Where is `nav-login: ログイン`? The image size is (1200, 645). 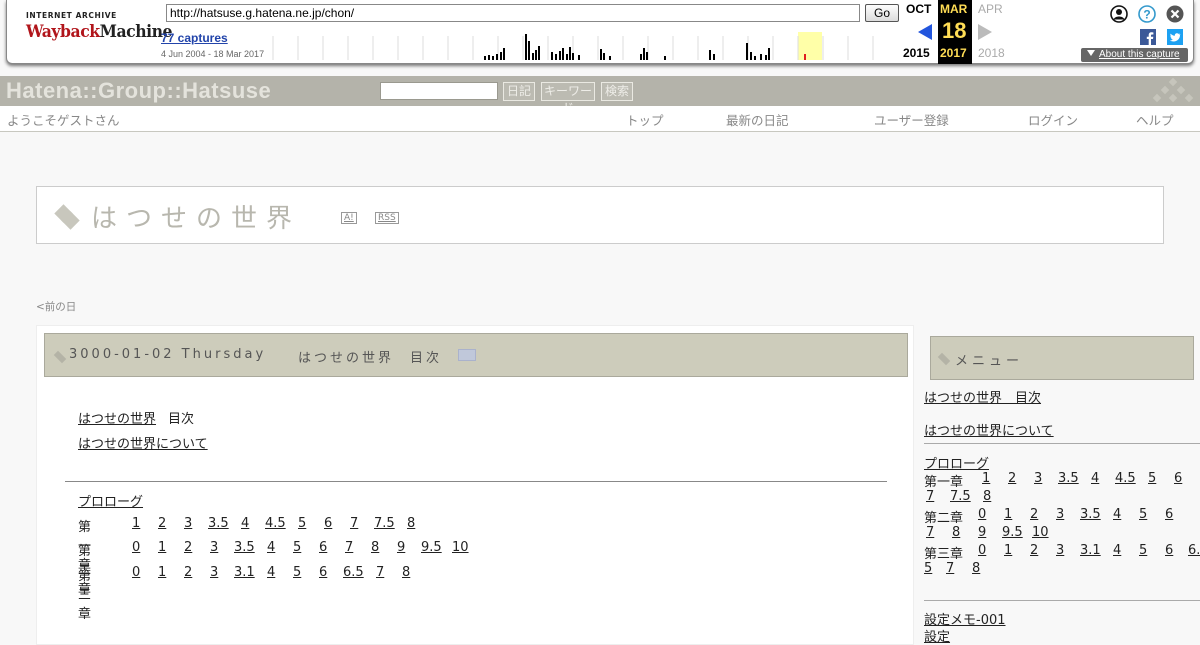 nav-login: ログイン is located at coordinates (1053, 119).